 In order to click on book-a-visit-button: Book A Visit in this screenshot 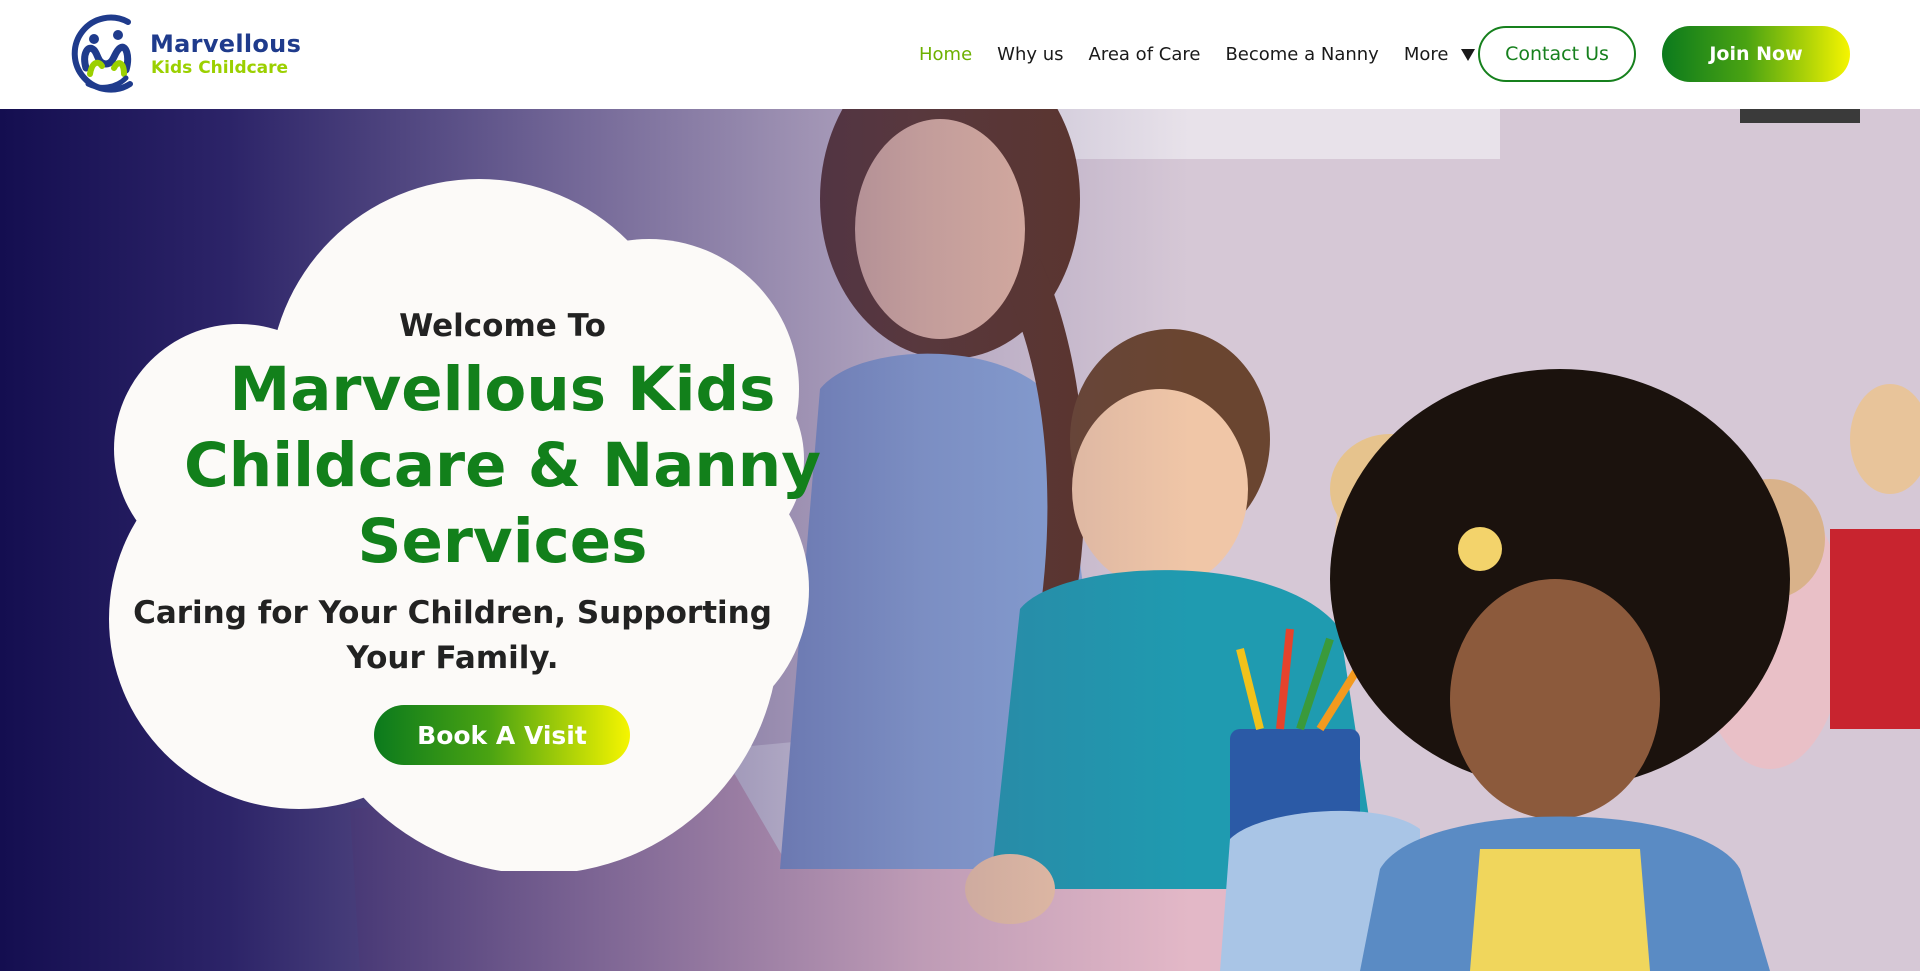, I will do `click(502, 735)`.